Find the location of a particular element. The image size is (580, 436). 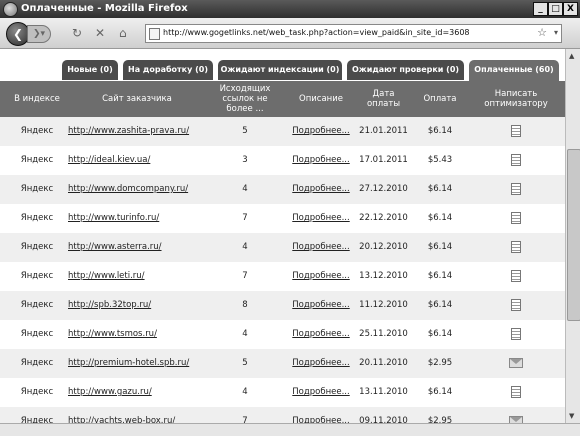

cell-site: http://www.tsmos.ru/ is located at coordinates (112, 334).